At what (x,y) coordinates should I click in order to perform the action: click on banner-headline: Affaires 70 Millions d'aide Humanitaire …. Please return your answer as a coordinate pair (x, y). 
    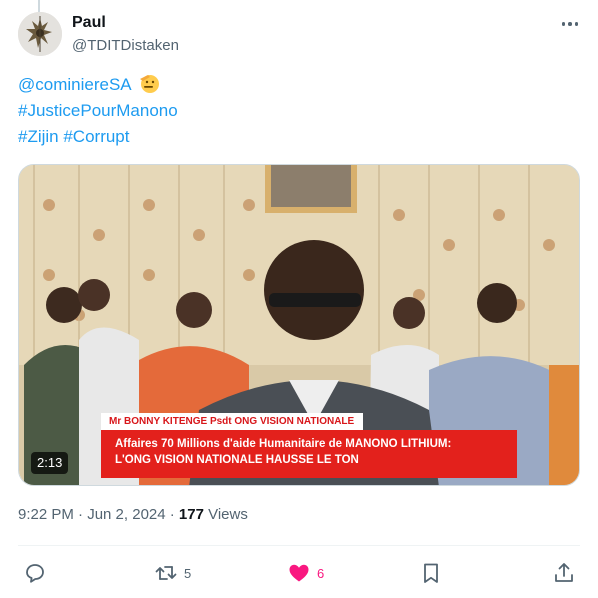
    Looking at the image, I should click on (309, 454).